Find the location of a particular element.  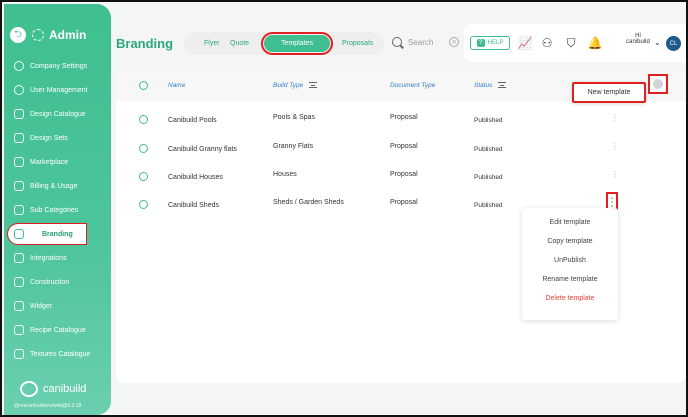

column-build-type: Build Type is located at coordinates (295, 85).